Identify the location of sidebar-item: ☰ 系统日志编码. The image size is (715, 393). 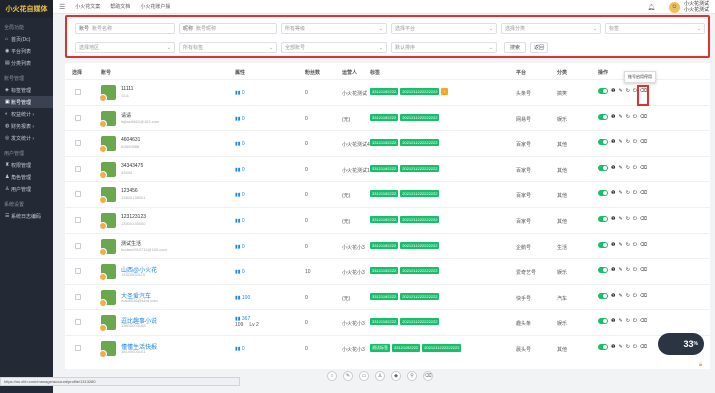
(26, 216).